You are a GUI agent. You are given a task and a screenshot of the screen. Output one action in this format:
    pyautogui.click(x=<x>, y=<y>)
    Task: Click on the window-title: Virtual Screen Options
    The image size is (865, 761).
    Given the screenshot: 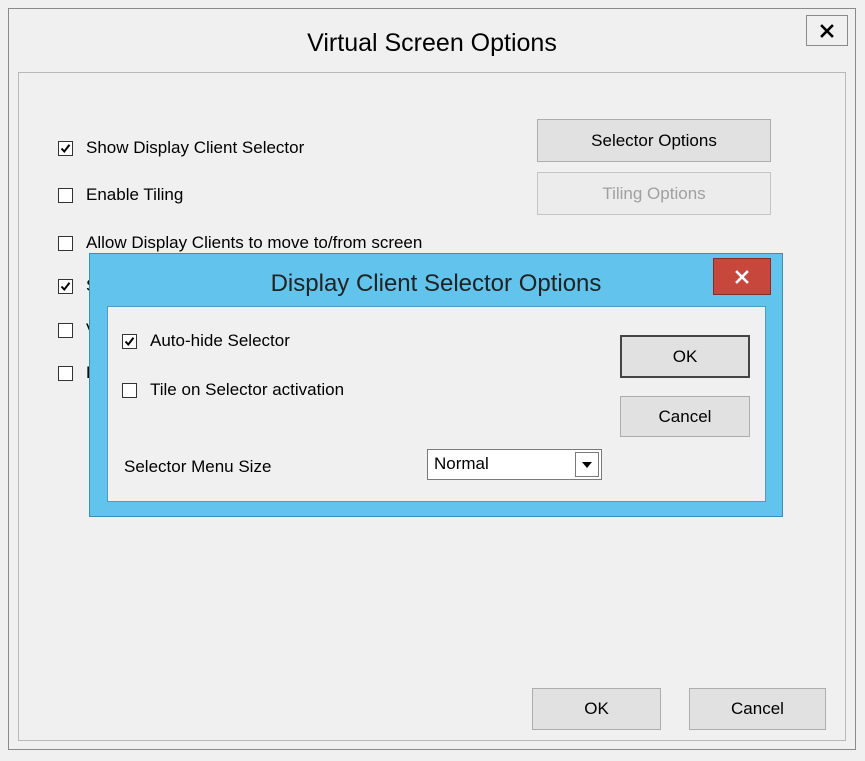 What is the action you would take?
    pyautogui.click(x=432, y=43)
    